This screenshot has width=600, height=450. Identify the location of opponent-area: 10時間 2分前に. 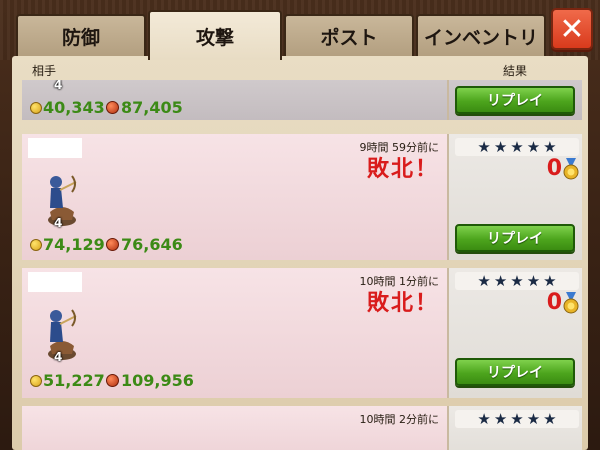
(234, 428).